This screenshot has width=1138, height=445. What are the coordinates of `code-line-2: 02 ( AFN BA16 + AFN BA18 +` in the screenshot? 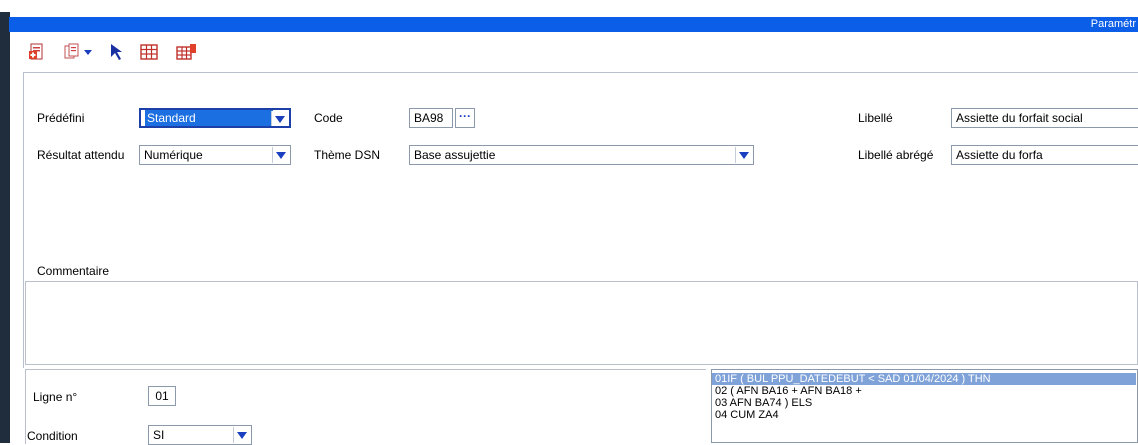 It's located at (788, 391).